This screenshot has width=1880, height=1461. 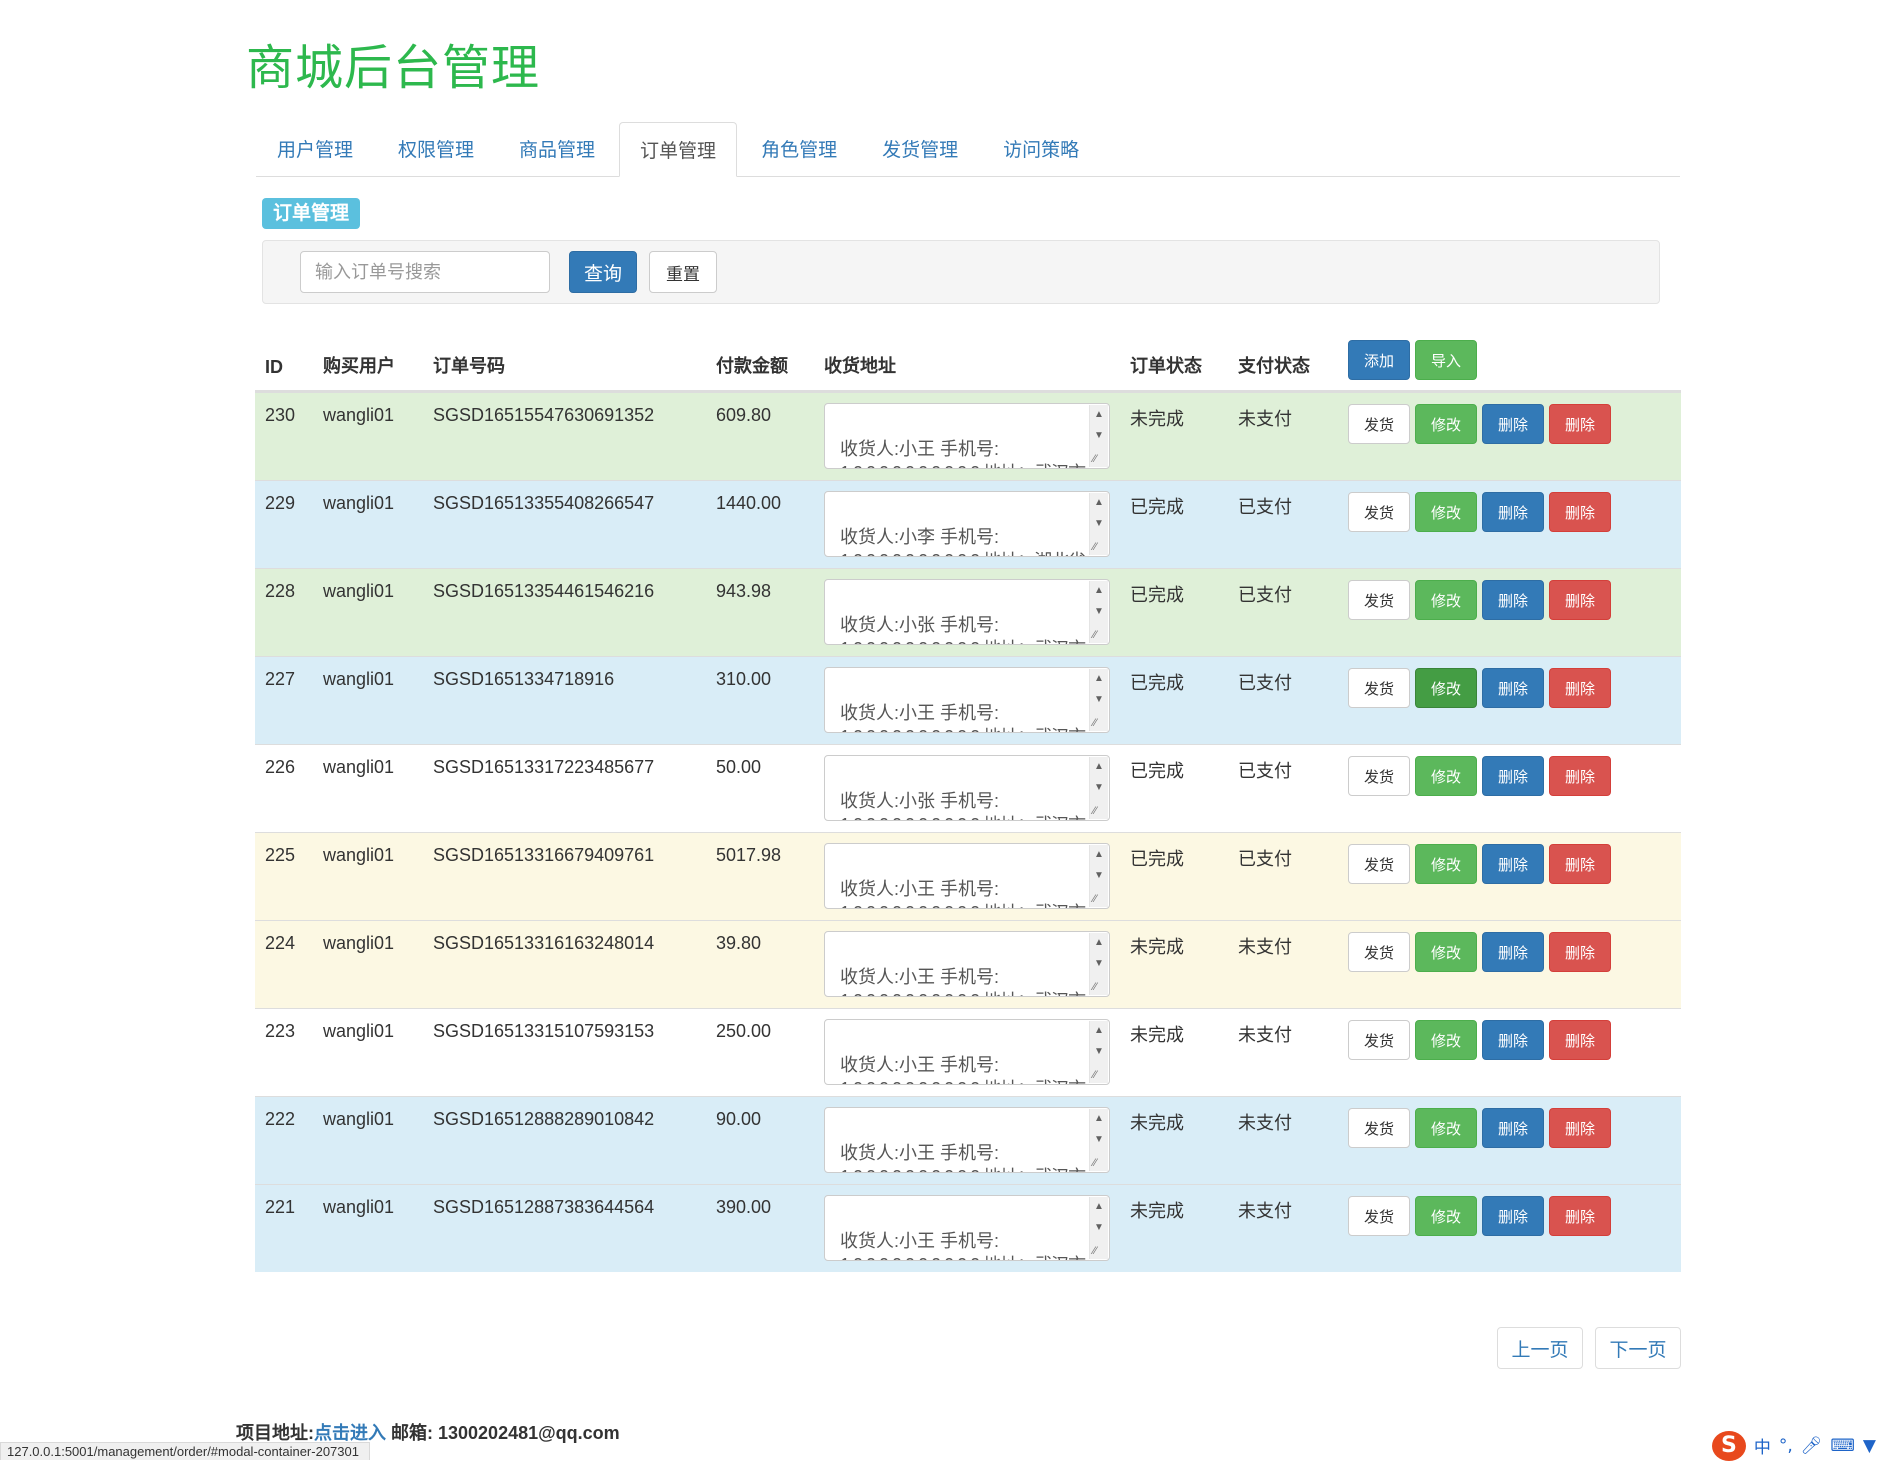 I want to click on add-button: 添加, so click(x=1379, y=360).